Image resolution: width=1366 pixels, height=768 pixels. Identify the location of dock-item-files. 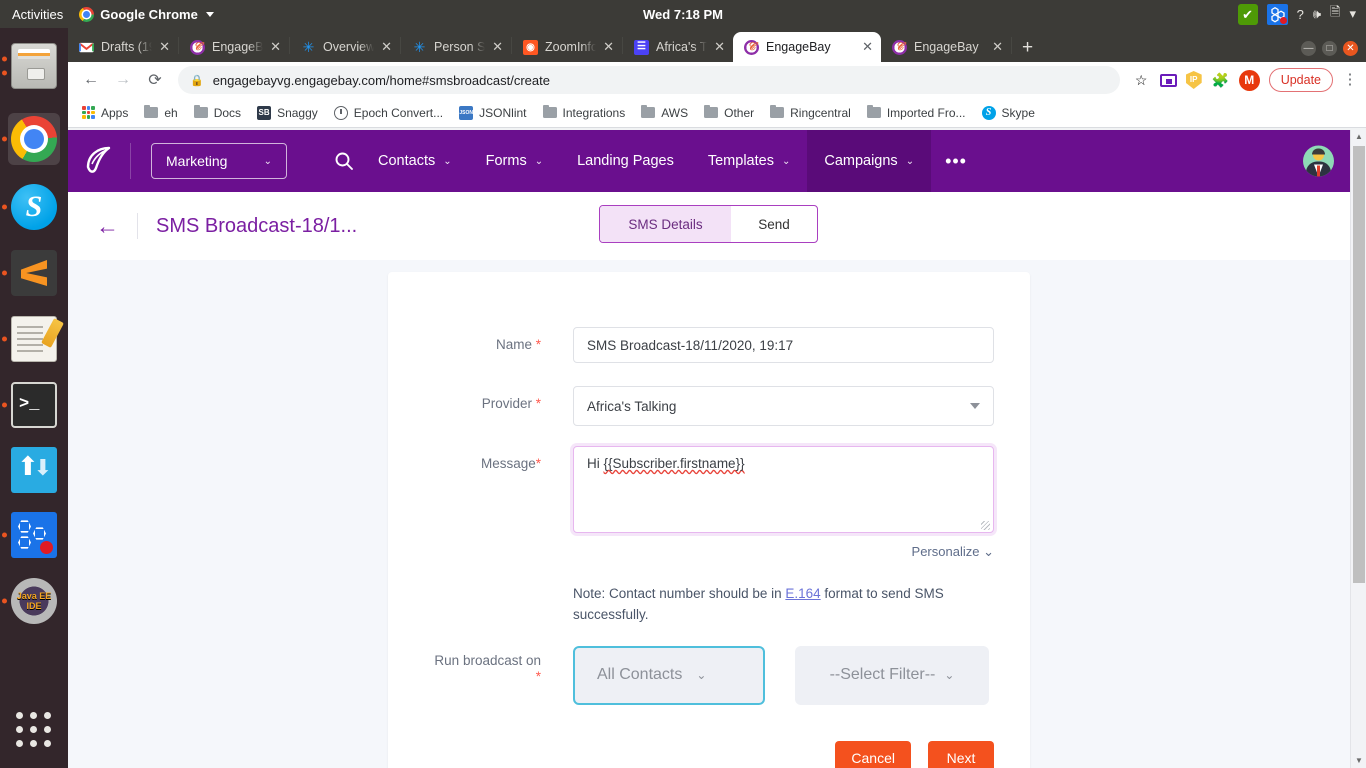
(34, 66).